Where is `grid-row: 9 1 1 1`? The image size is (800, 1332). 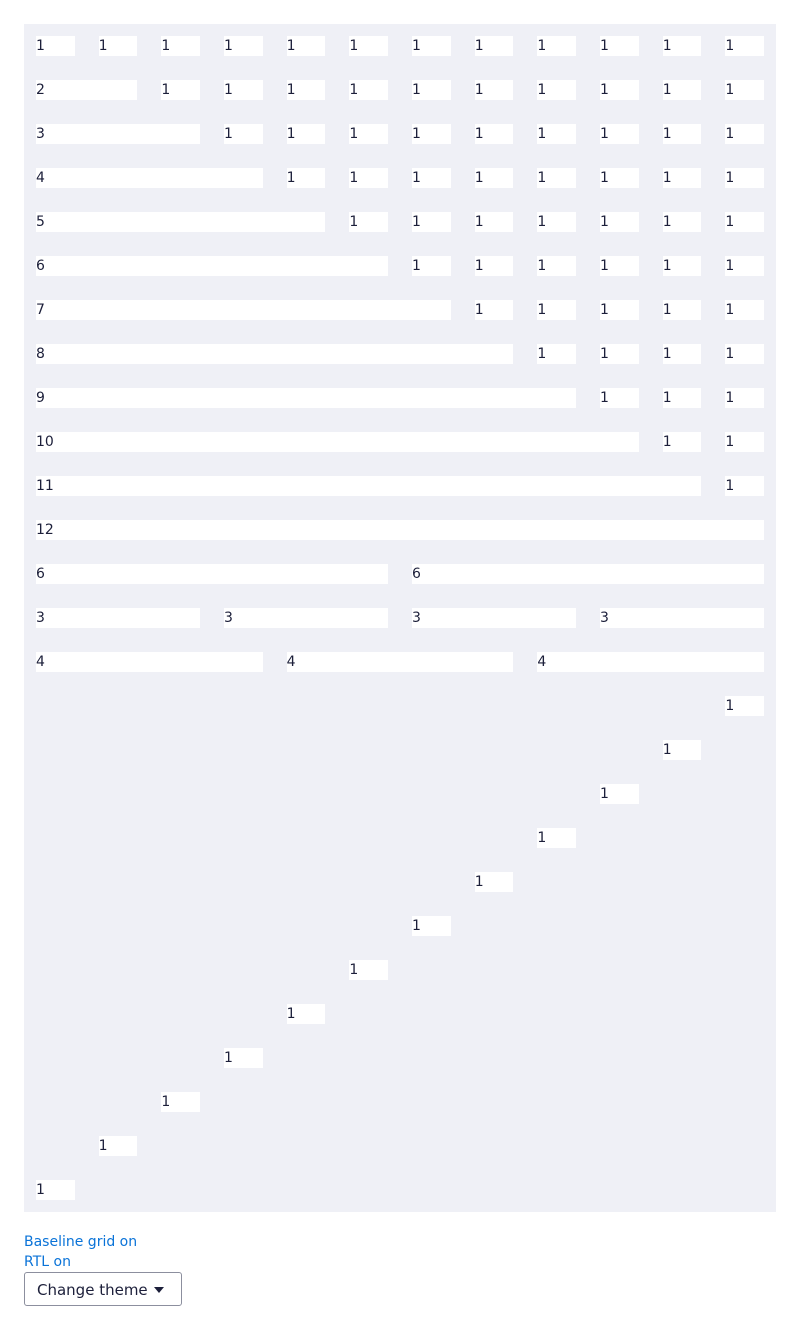 grid-row: 9 1 1 1 is located at coordinates (400, 398).